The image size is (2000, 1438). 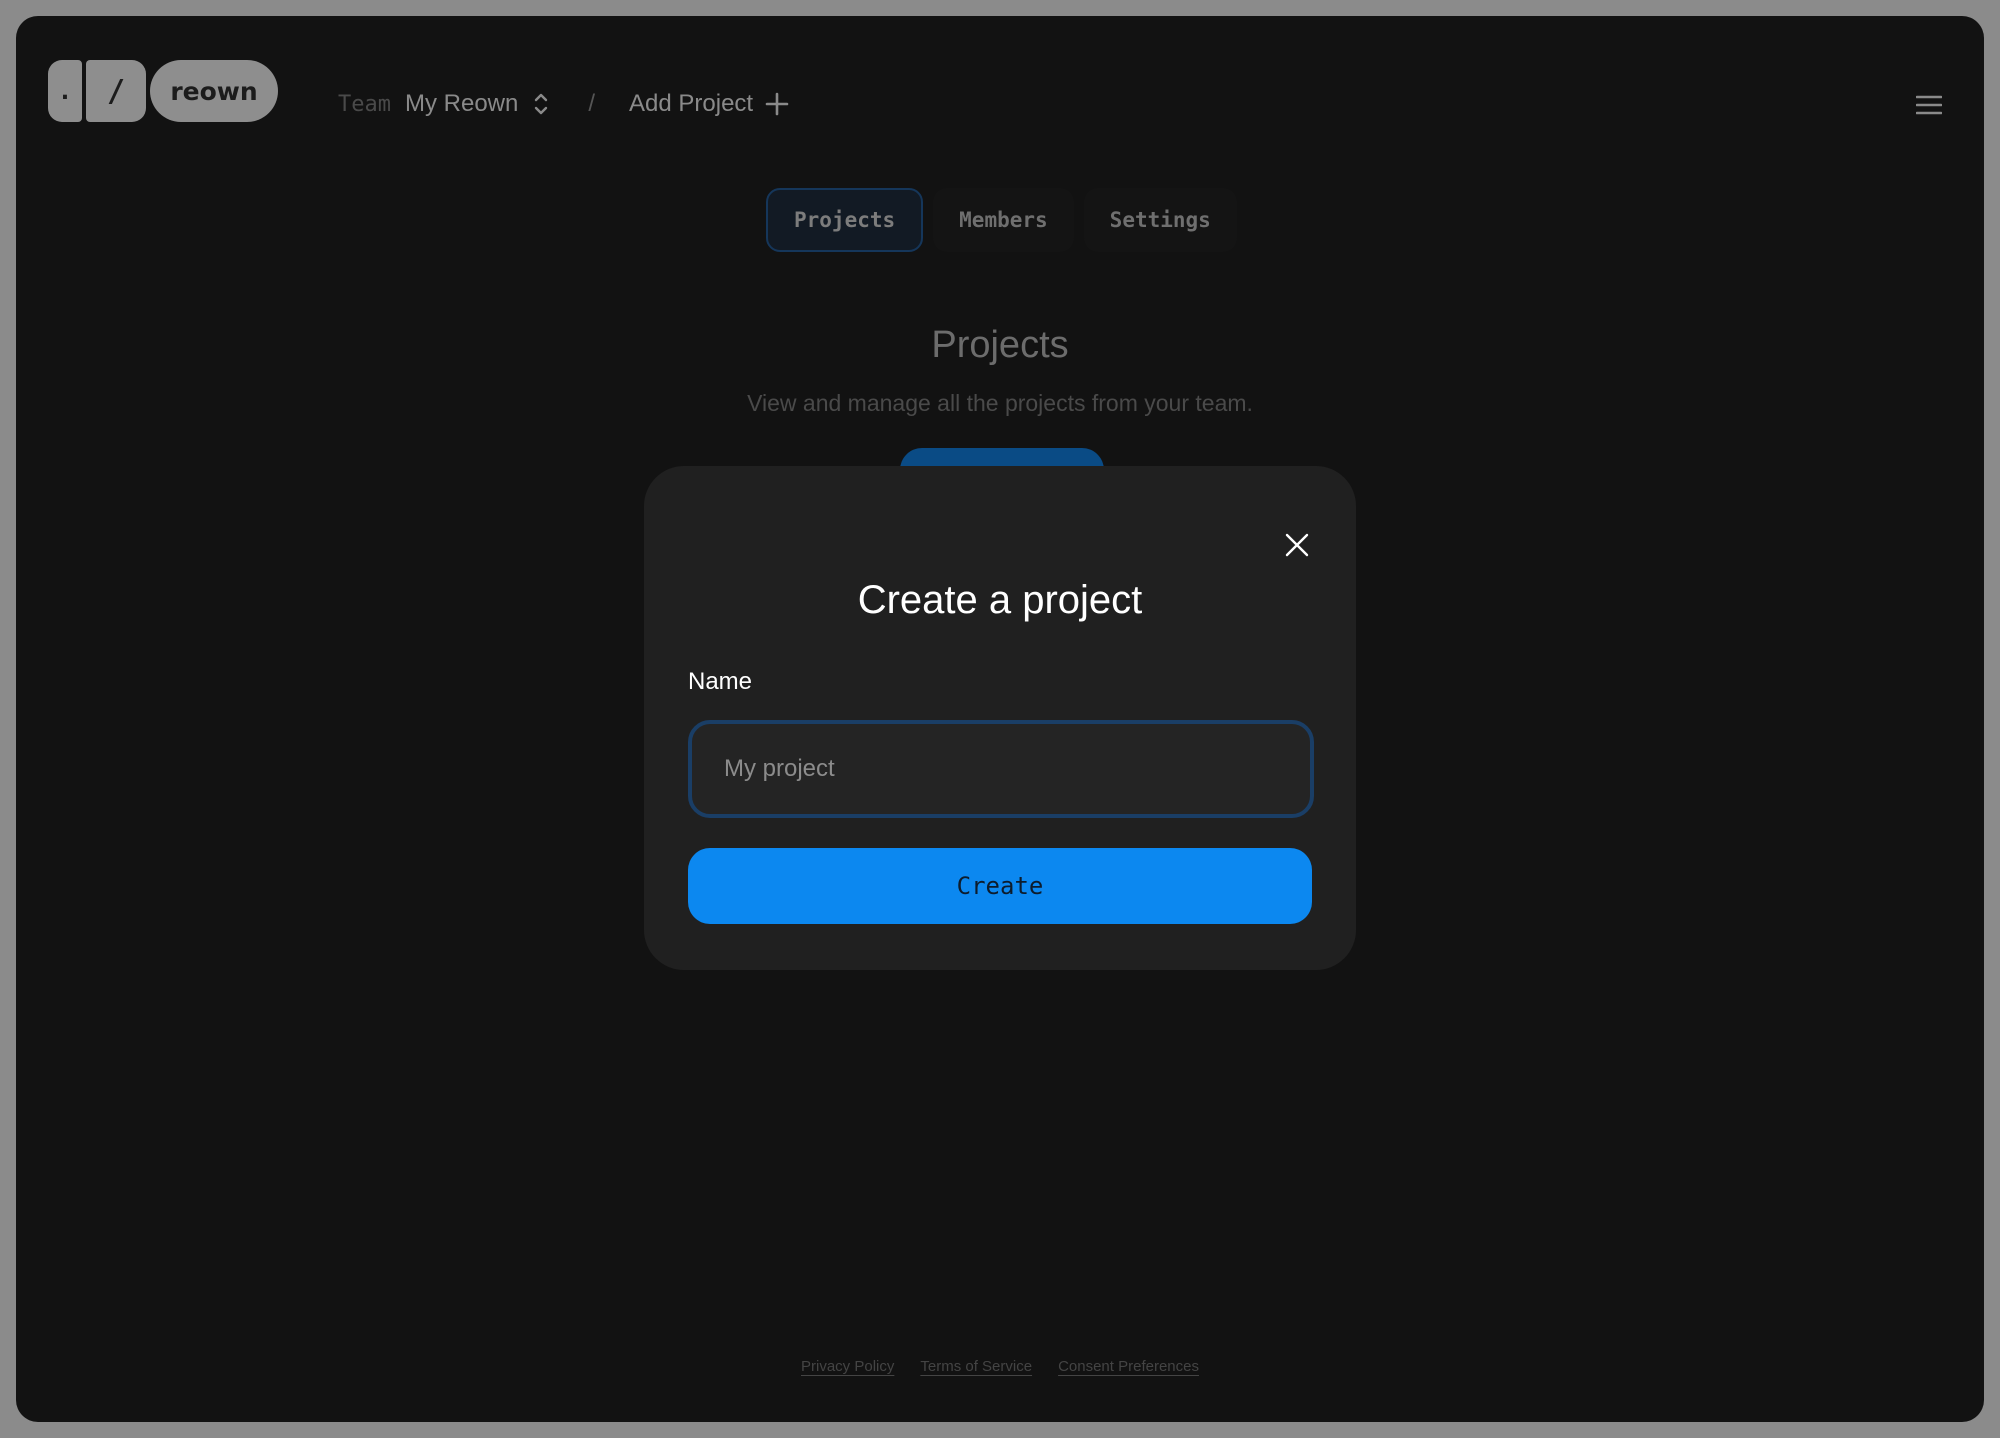 I want to click on tab-settings: Settings, so click(x=1160, y=220).